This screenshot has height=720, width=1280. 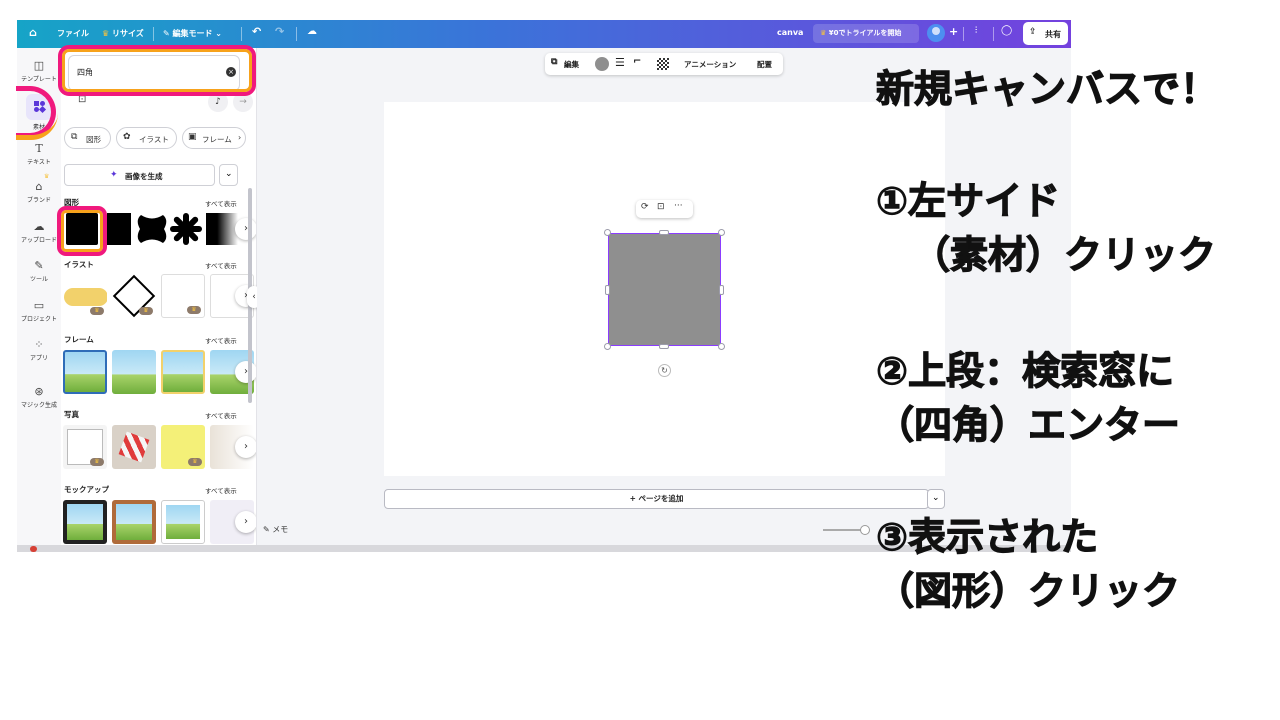 I want to click on chip-frames: ▣ フレーム ›, so click(x=214, y=138).